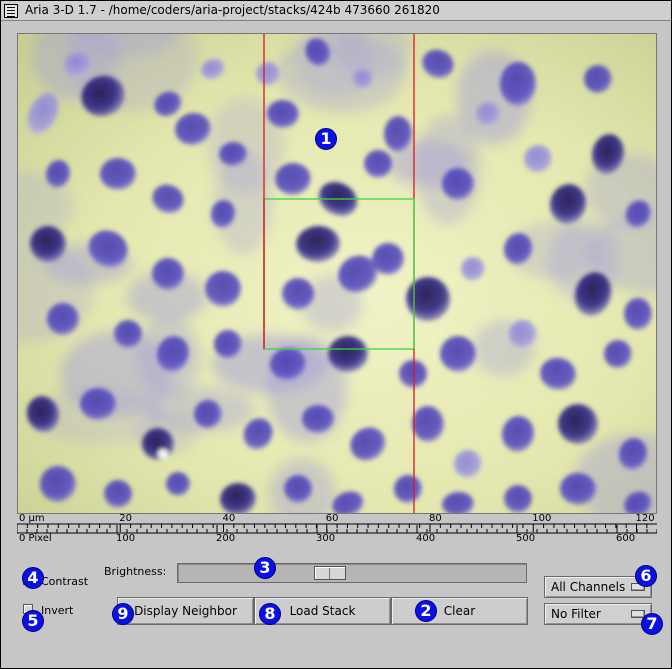  What do you see at coordinates (135, 571) in the screenshot?
I see `brightness-label: Brightness:` at bounding box center [135, 571].